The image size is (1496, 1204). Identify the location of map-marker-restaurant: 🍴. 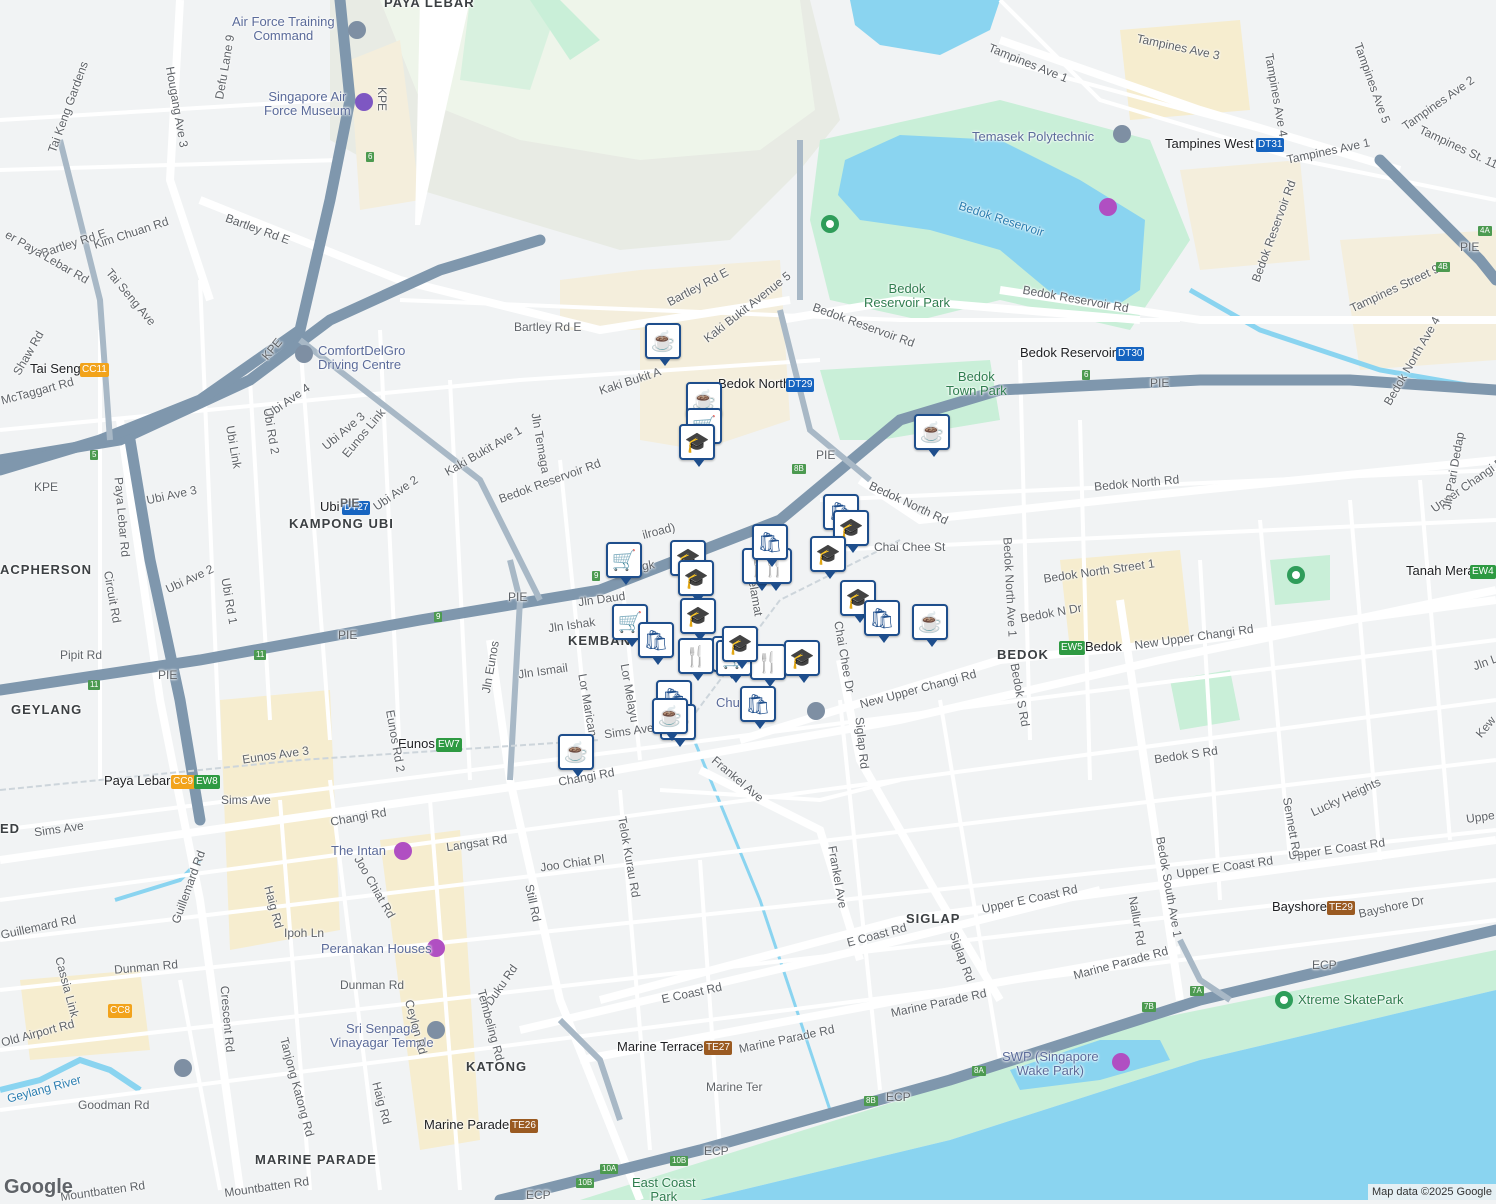
(696, 659).